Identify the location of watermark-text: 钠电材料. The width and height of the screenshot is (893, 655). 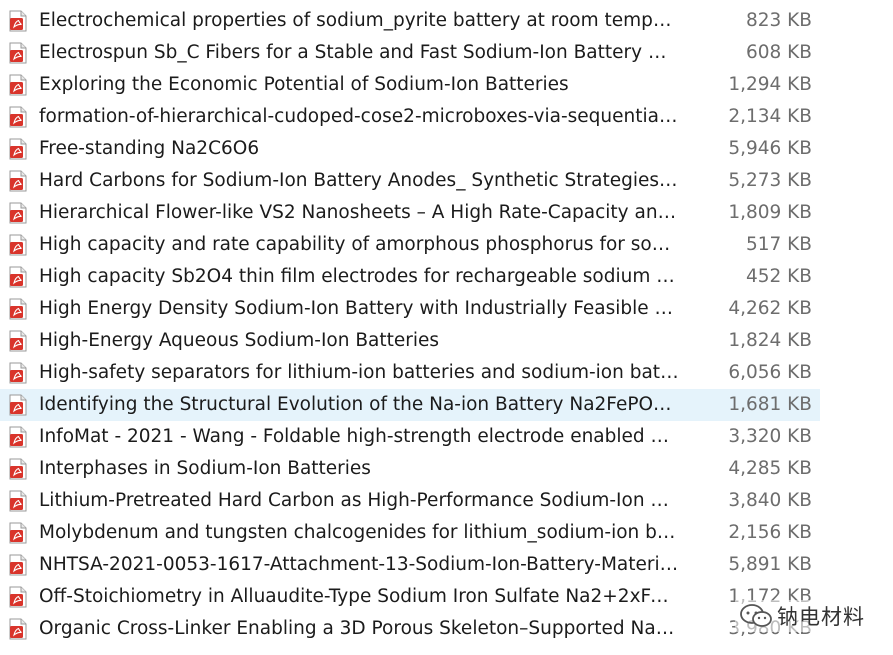
(821, 617).